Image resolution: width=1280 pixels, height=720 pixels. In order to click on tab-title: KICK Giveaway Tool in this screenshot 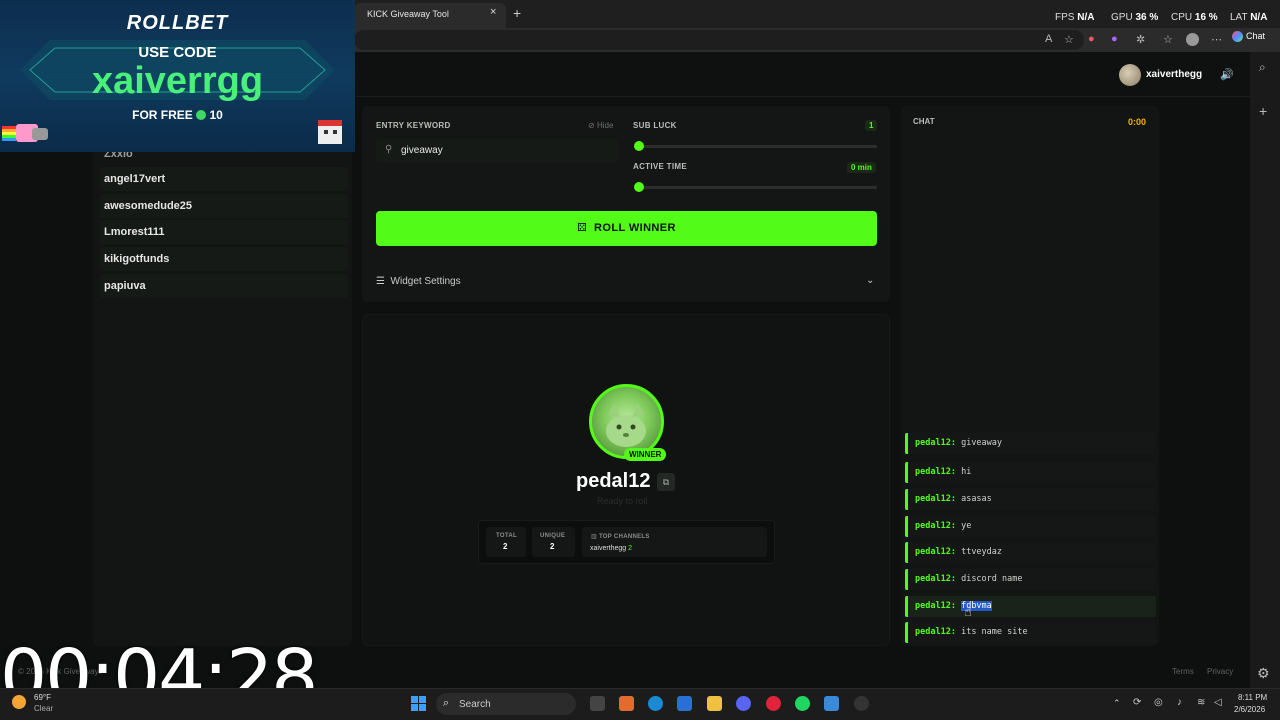, I will do `click(408, 14)`.